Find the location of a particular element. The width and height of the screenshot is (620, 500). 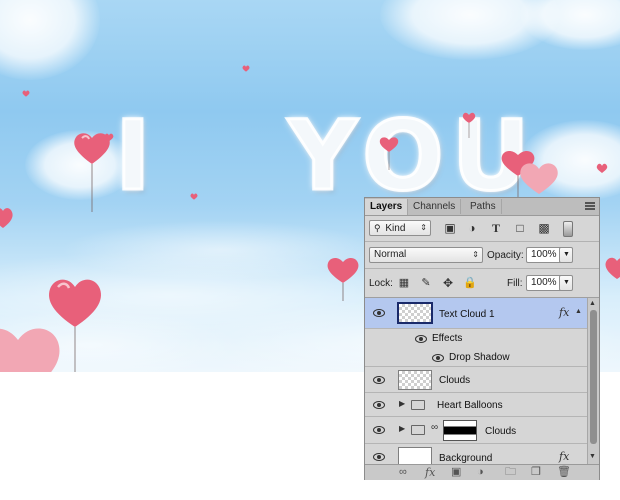

add-mask-icon: ▣ is located at coordinates (456, 472).